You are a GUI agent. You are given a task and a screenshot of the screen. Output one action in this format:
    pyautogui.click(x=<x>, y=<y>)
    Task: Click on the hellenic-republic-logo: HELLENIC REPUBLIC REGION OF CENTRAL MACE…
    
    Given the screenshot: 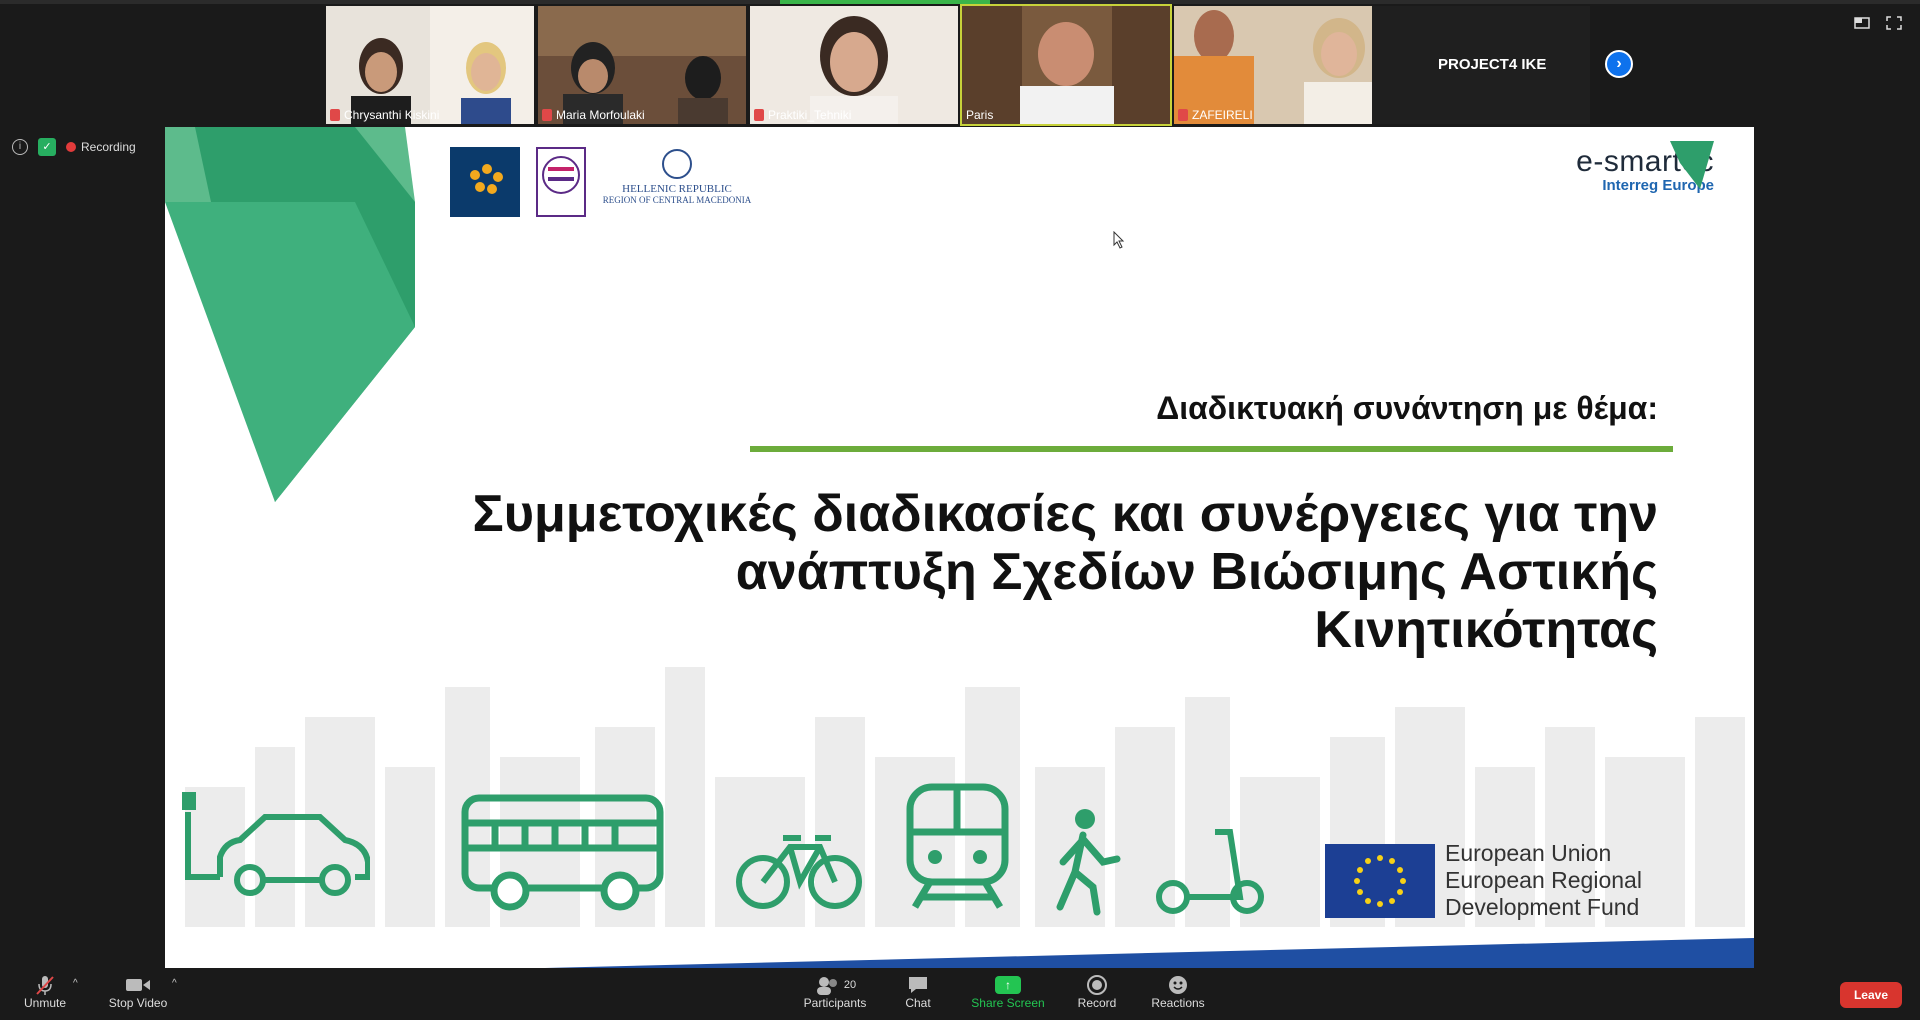 What is the action you would take?
    pyautogui.click(x=677, y=182)
    